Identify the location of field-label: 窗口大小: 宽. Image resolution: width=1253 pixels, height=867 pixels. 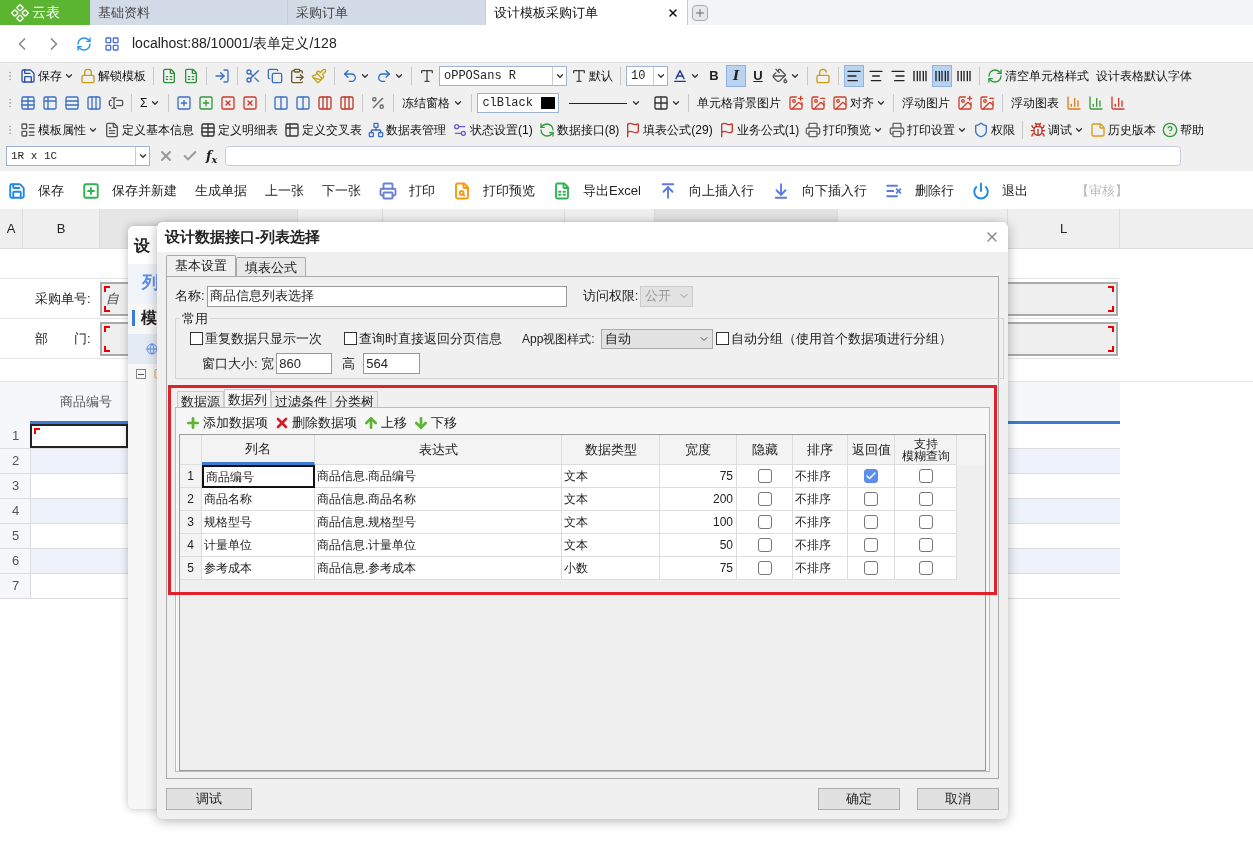
(238, 363).